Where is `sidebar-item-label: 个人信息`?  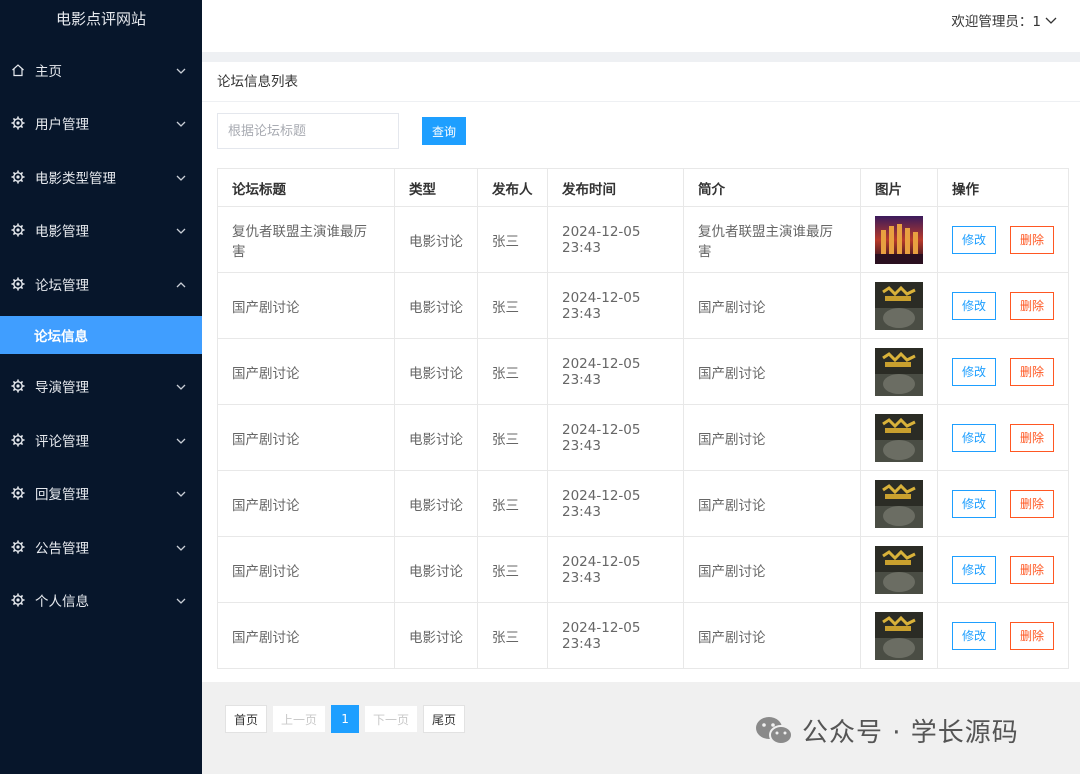 sidebar-item-label: 个人信息 is located at coordinates (62, 602).